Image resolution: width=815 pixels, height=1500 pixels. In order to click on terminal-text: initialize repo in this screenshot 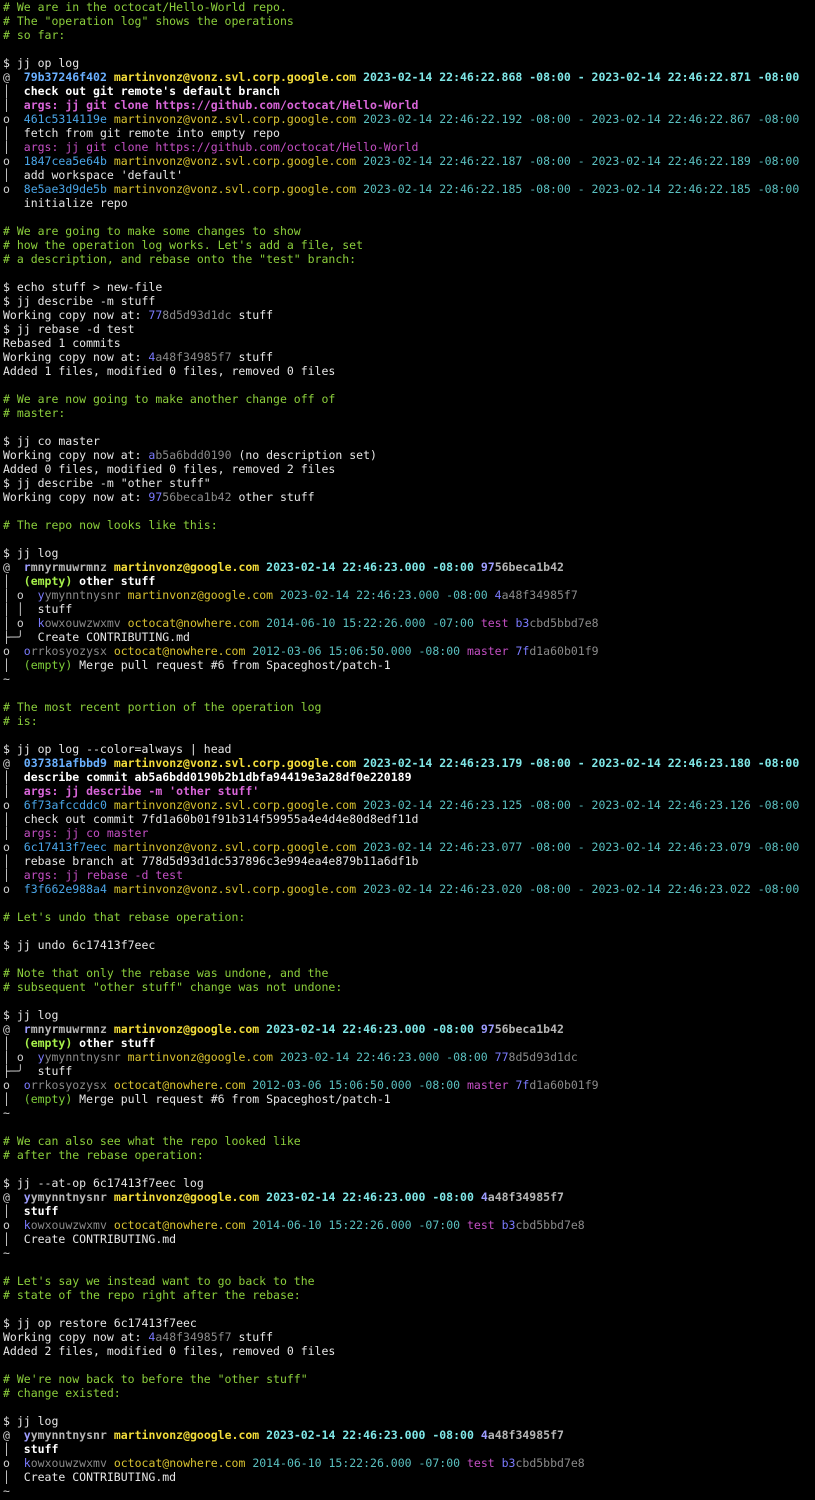, I will do `click(75, 203)`.